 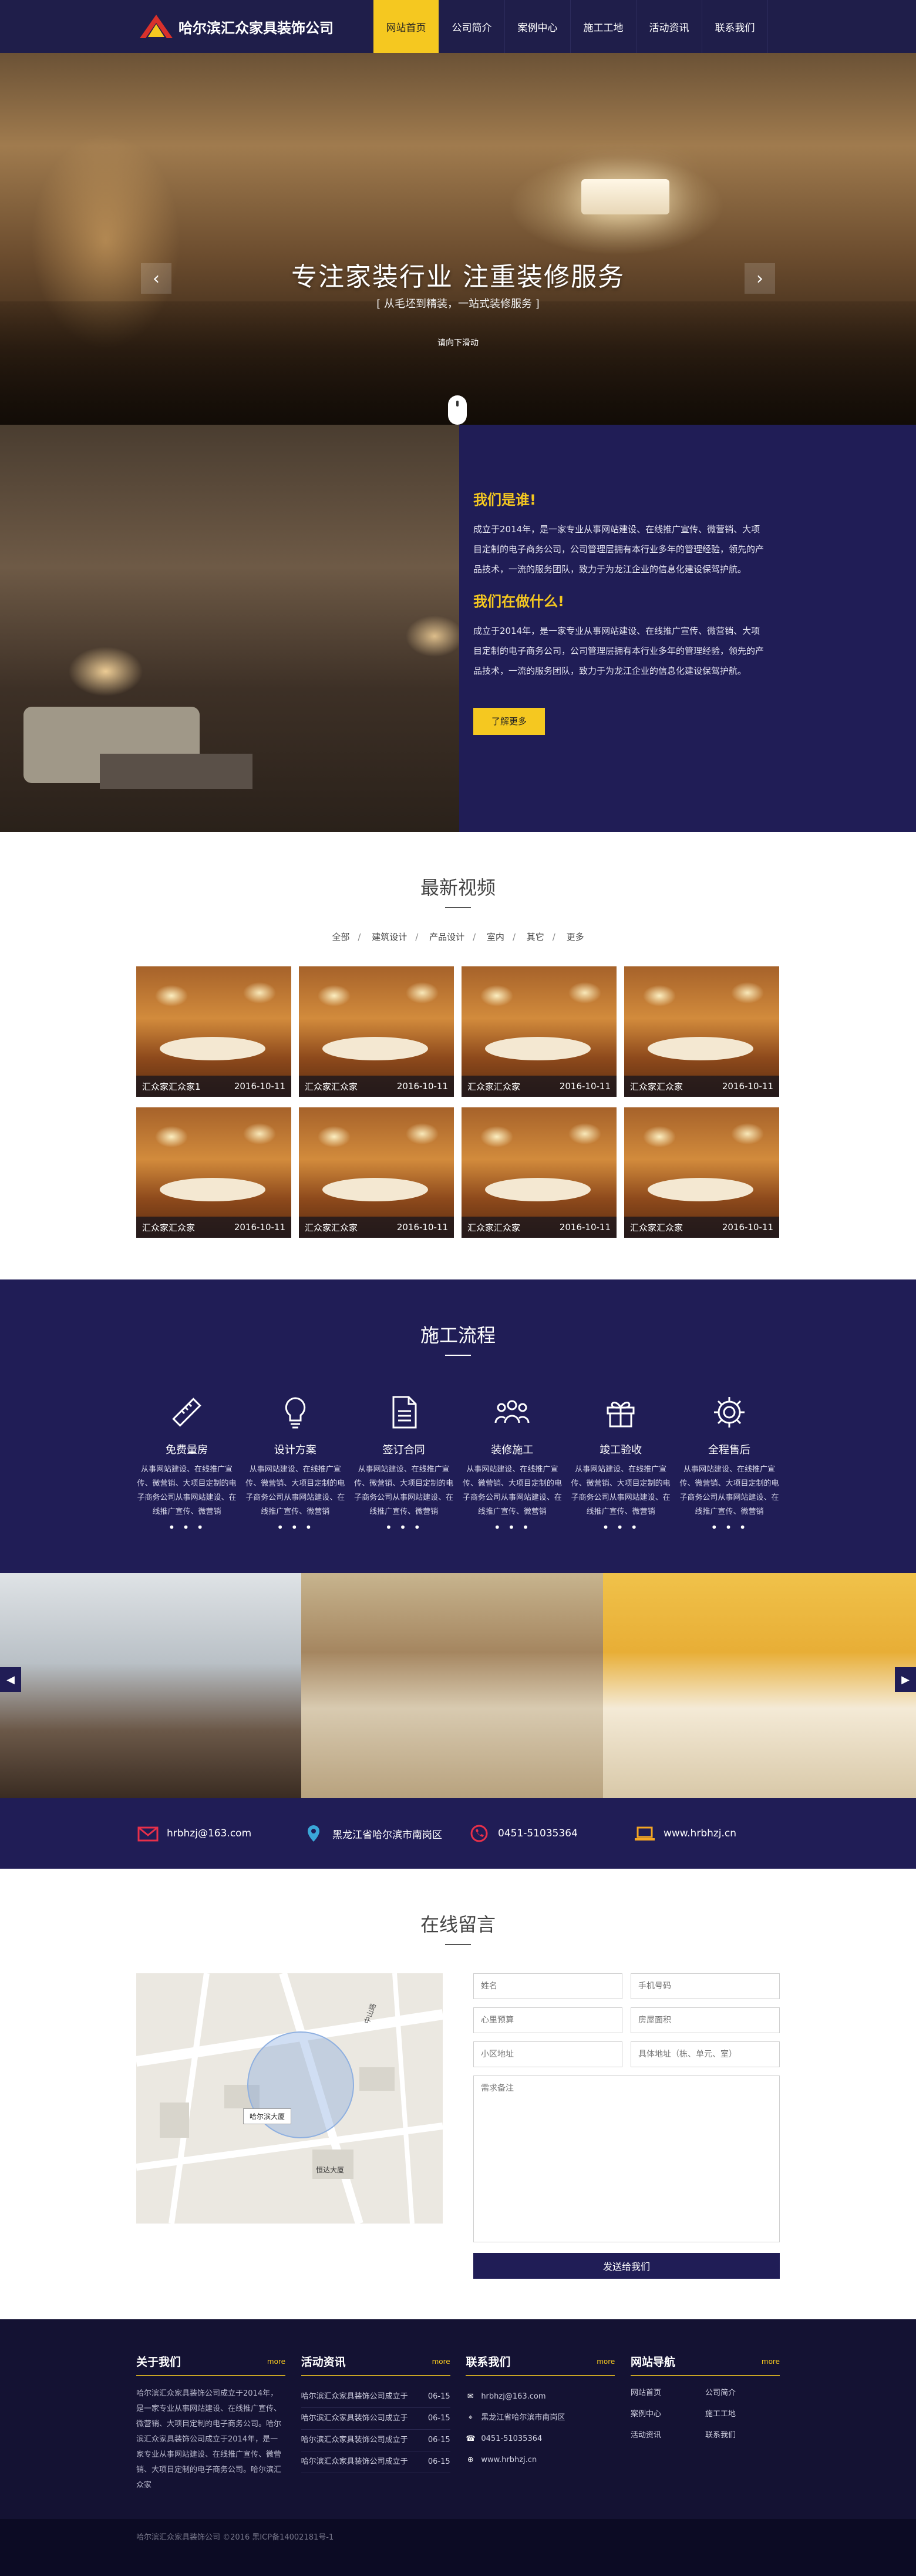 I want to click on learn-more-button: 了解更多, so click(x=509, y=721).